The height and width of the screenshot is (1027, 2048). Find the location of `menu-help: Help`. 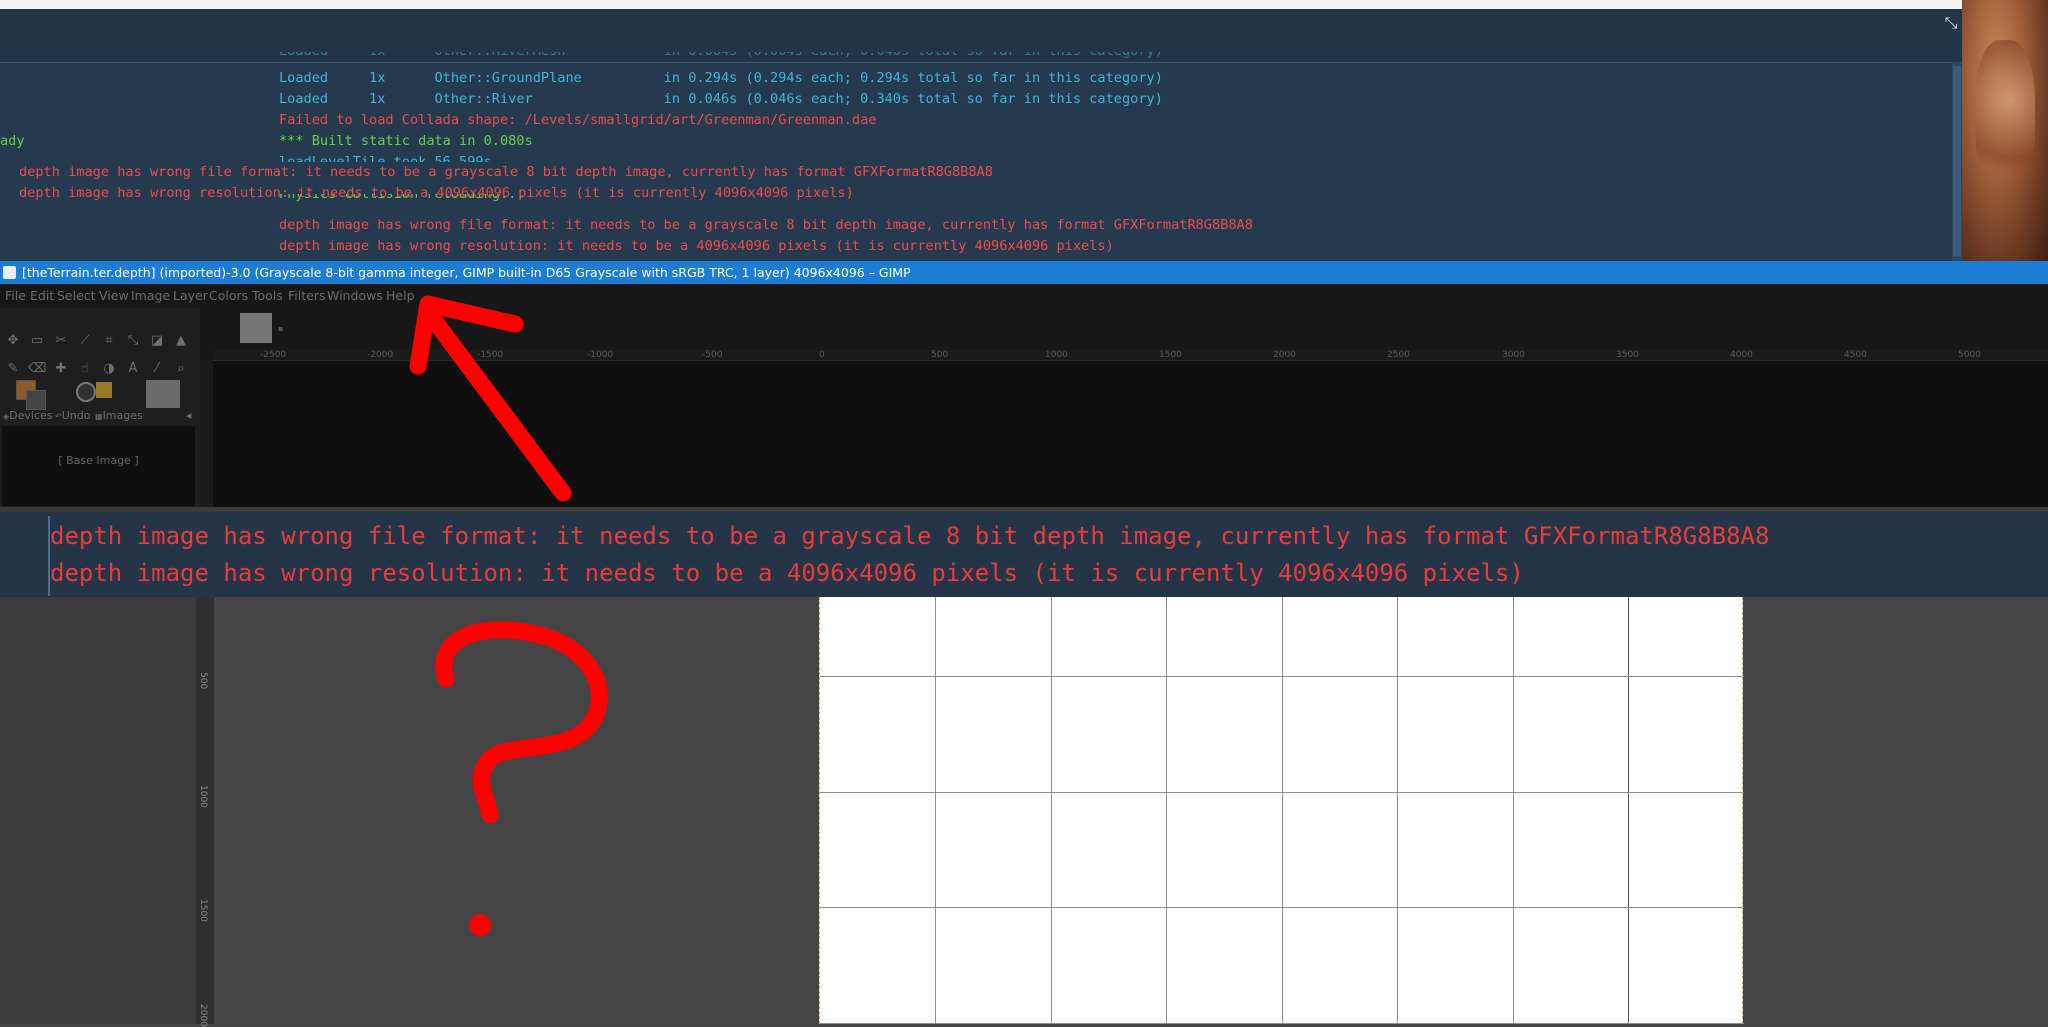

menu-help: Help is located at coordinates (400, 296).